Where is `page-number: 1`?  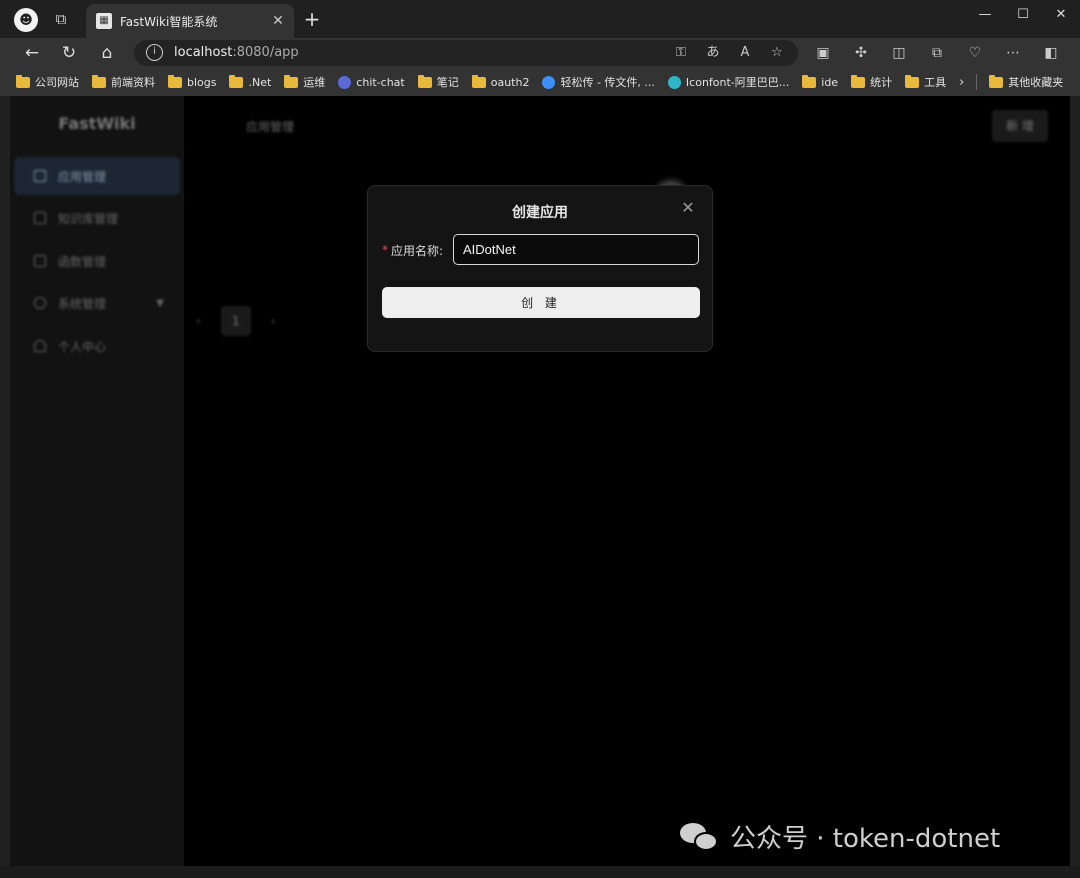
page-number: 1 is located at coordinates (235, 321).